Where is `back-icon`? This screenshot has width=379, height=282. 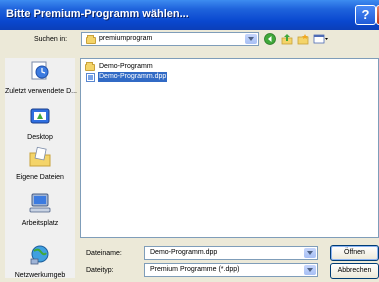
back-icon is located at coordinates (270, 39).